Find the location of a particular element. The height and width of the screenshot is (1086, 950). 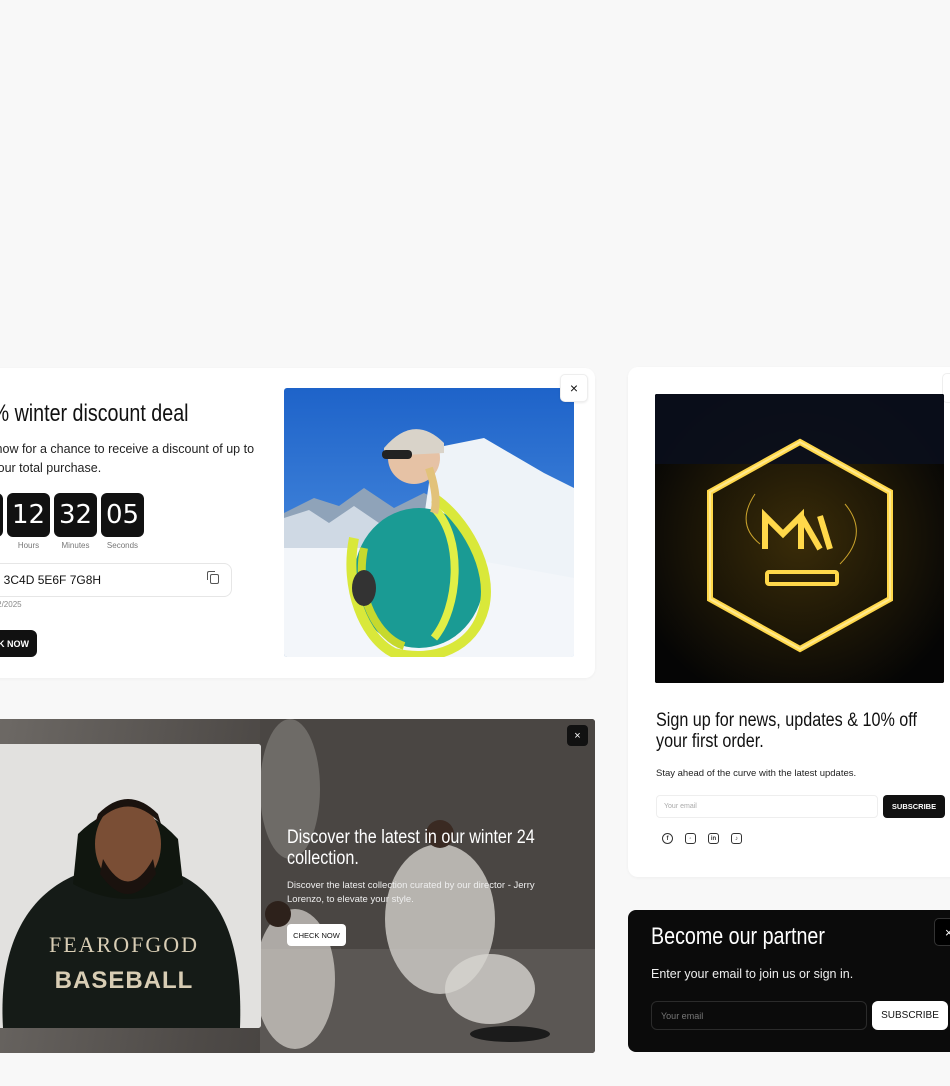

neon-logo-photo is located at coordinates (799, 538).